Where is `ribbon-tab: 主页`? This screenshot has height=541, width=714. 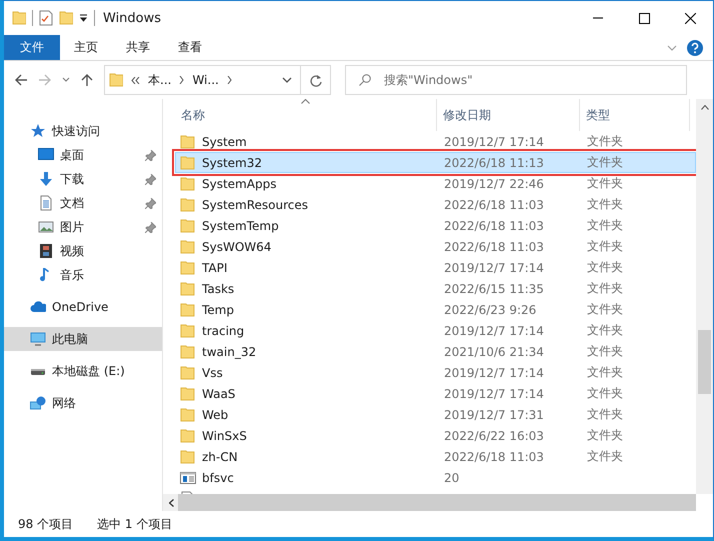
ribbon-tab: 主页 is located at coordinates (86, 47).